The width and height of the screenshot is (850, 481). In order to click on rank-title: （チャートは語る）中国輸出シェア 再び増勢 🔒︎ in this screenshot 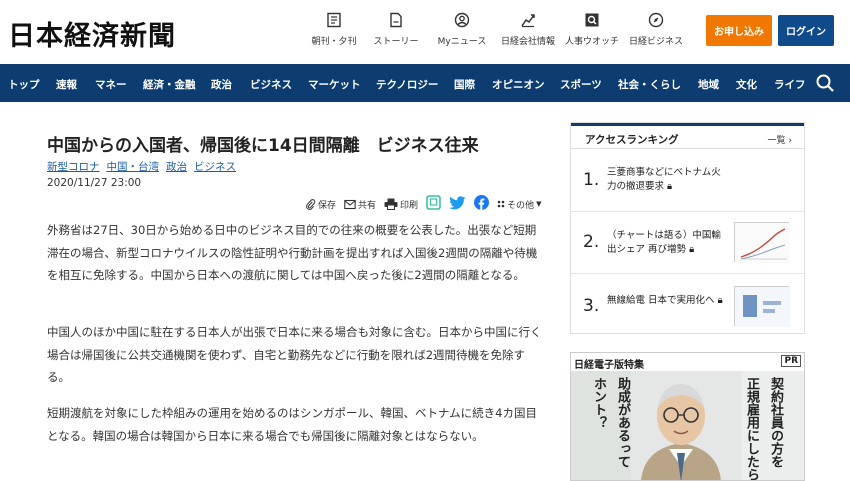, I will do `click(664, 242)`.